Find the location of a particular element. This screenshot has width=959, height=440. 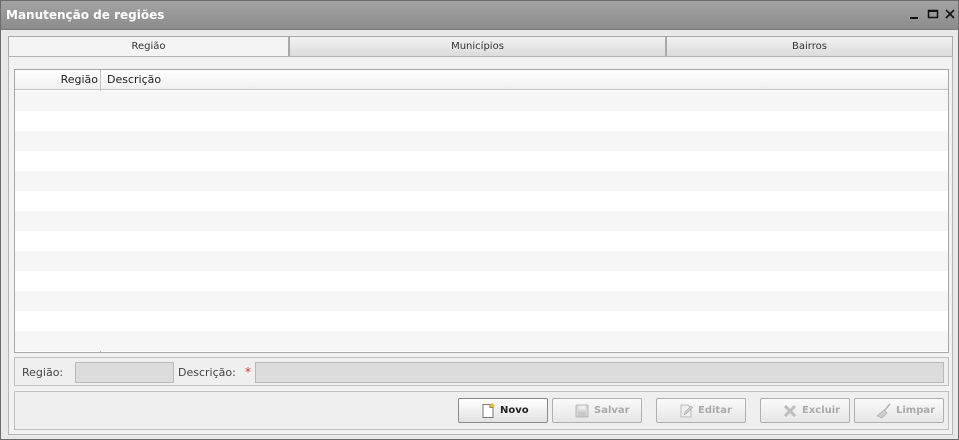

close-icon is located at coordinates (950, 14).